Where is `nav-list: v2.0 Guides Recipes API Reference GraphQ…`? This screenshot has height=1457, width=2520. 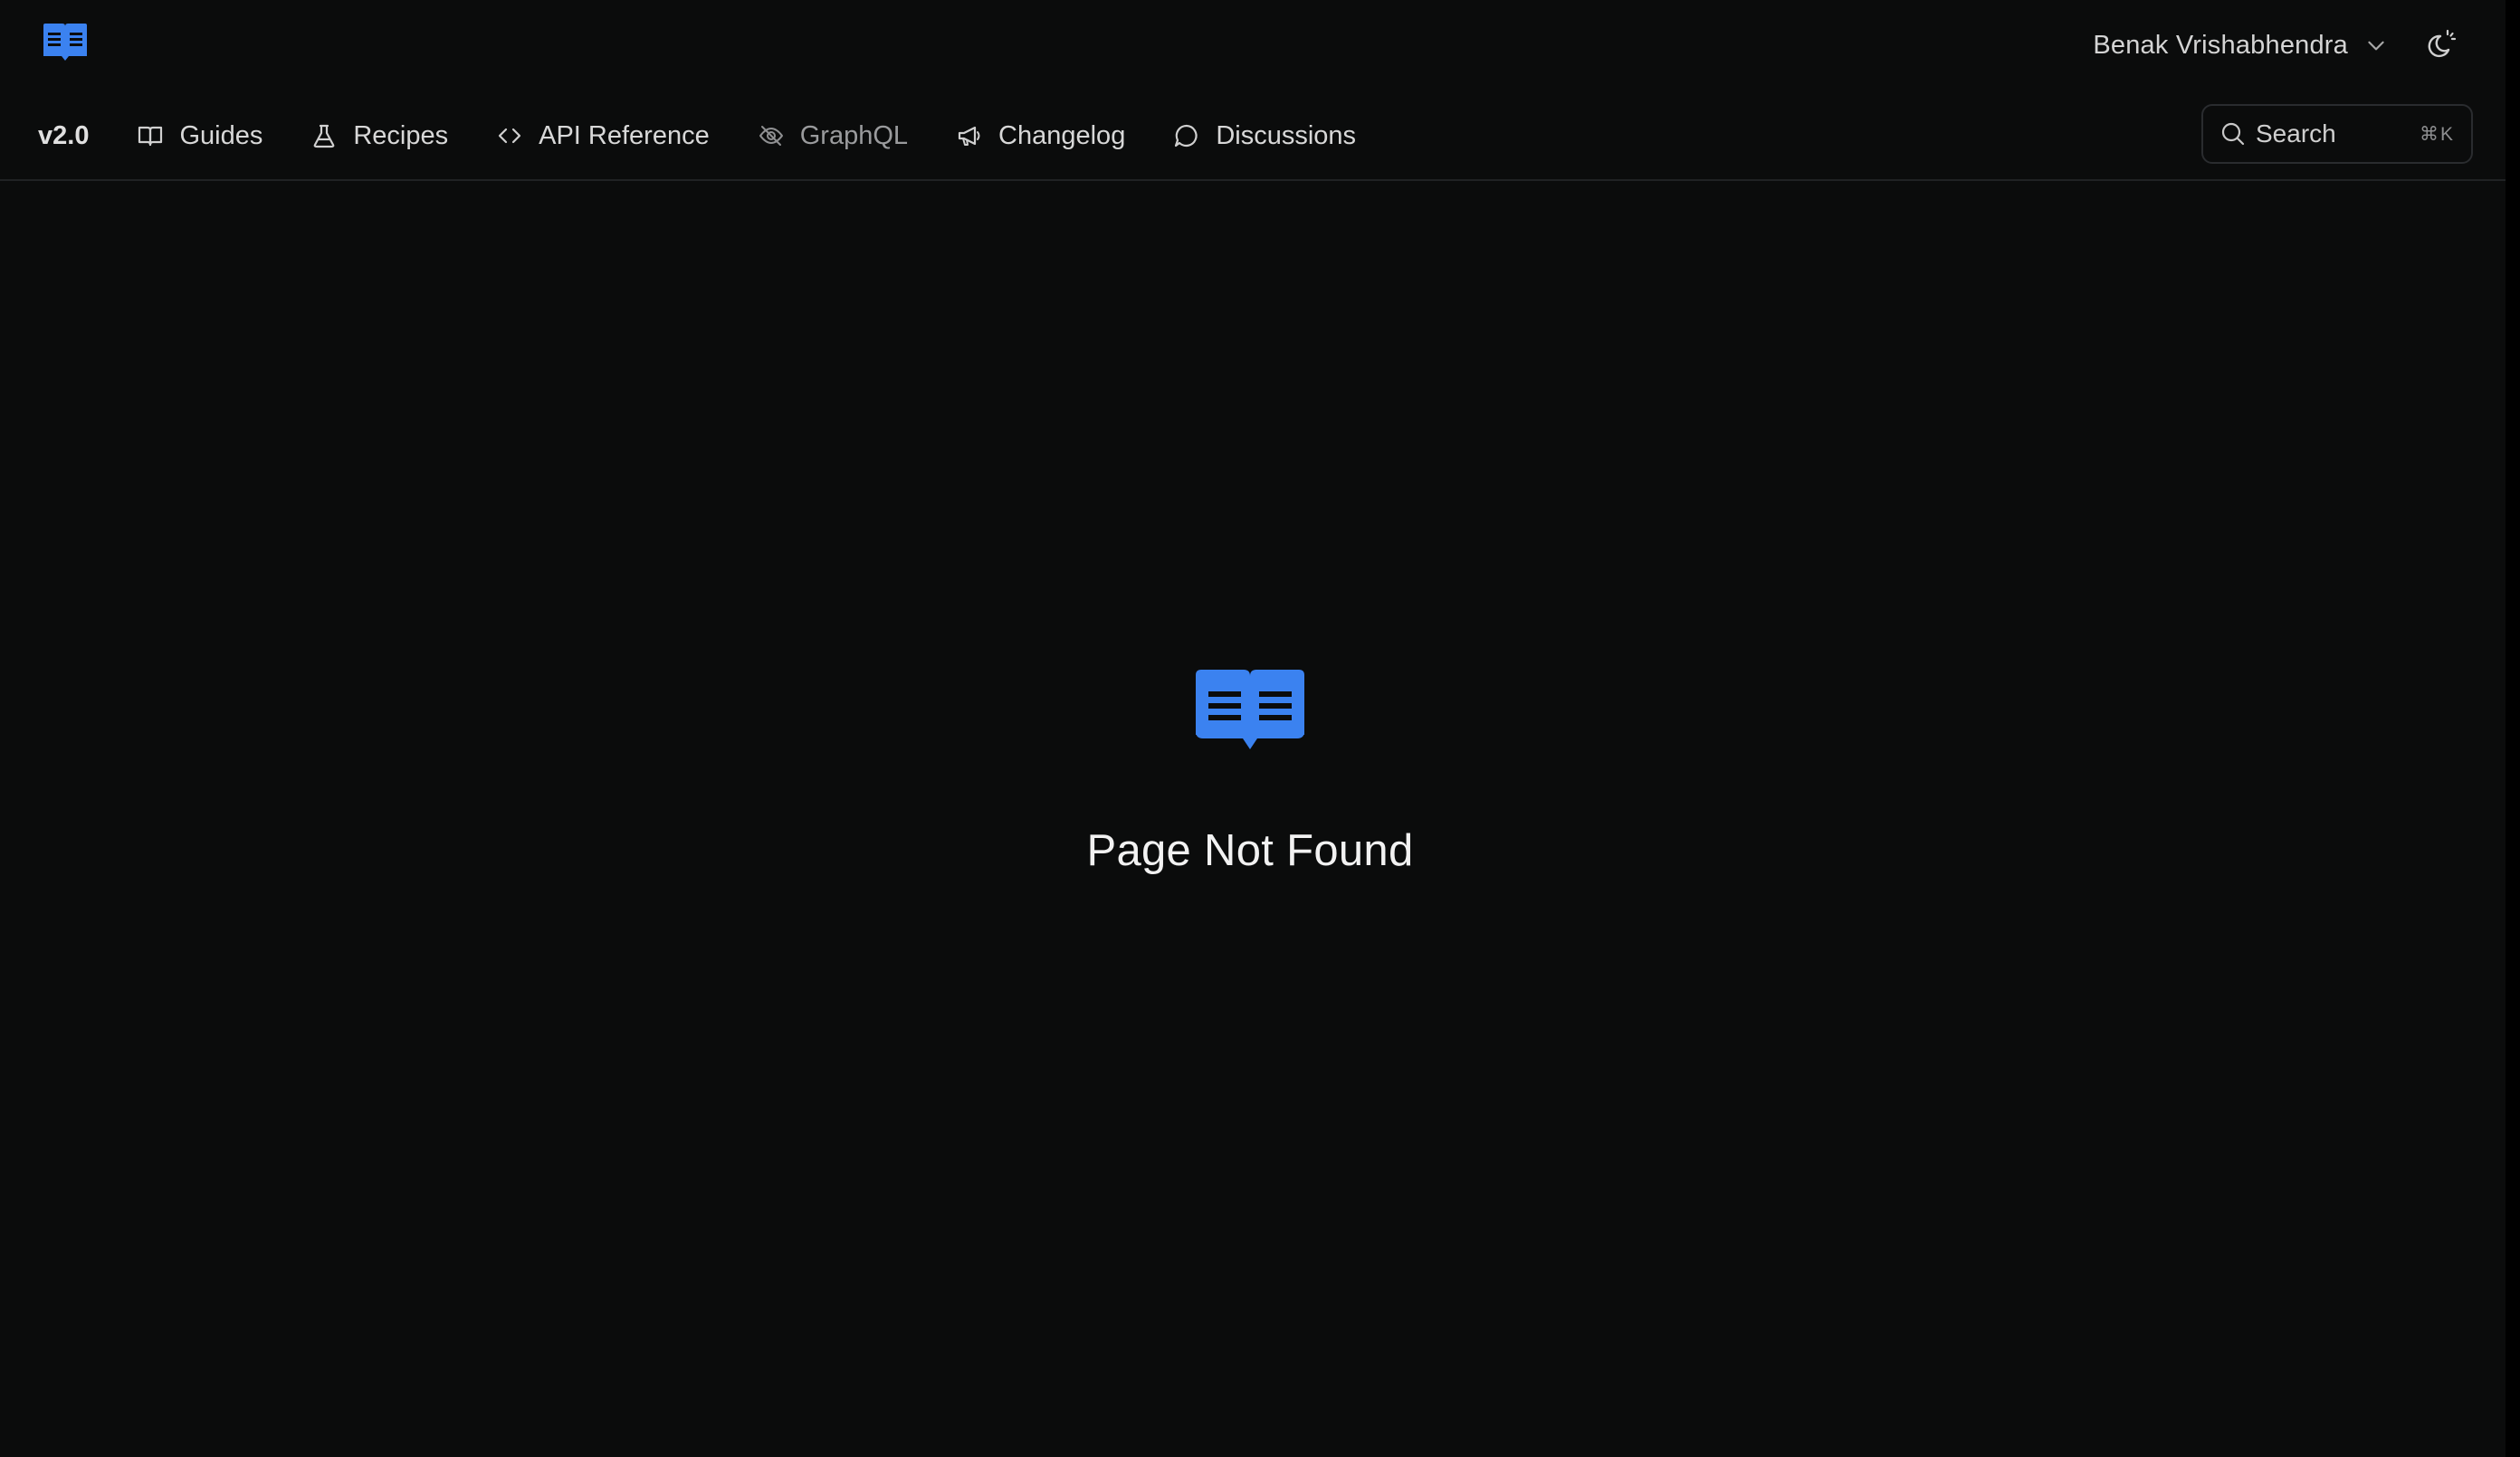
nav-list: v2.0 Guides Recipes API Reference GraphQ… is located at coordinates (720, 135).